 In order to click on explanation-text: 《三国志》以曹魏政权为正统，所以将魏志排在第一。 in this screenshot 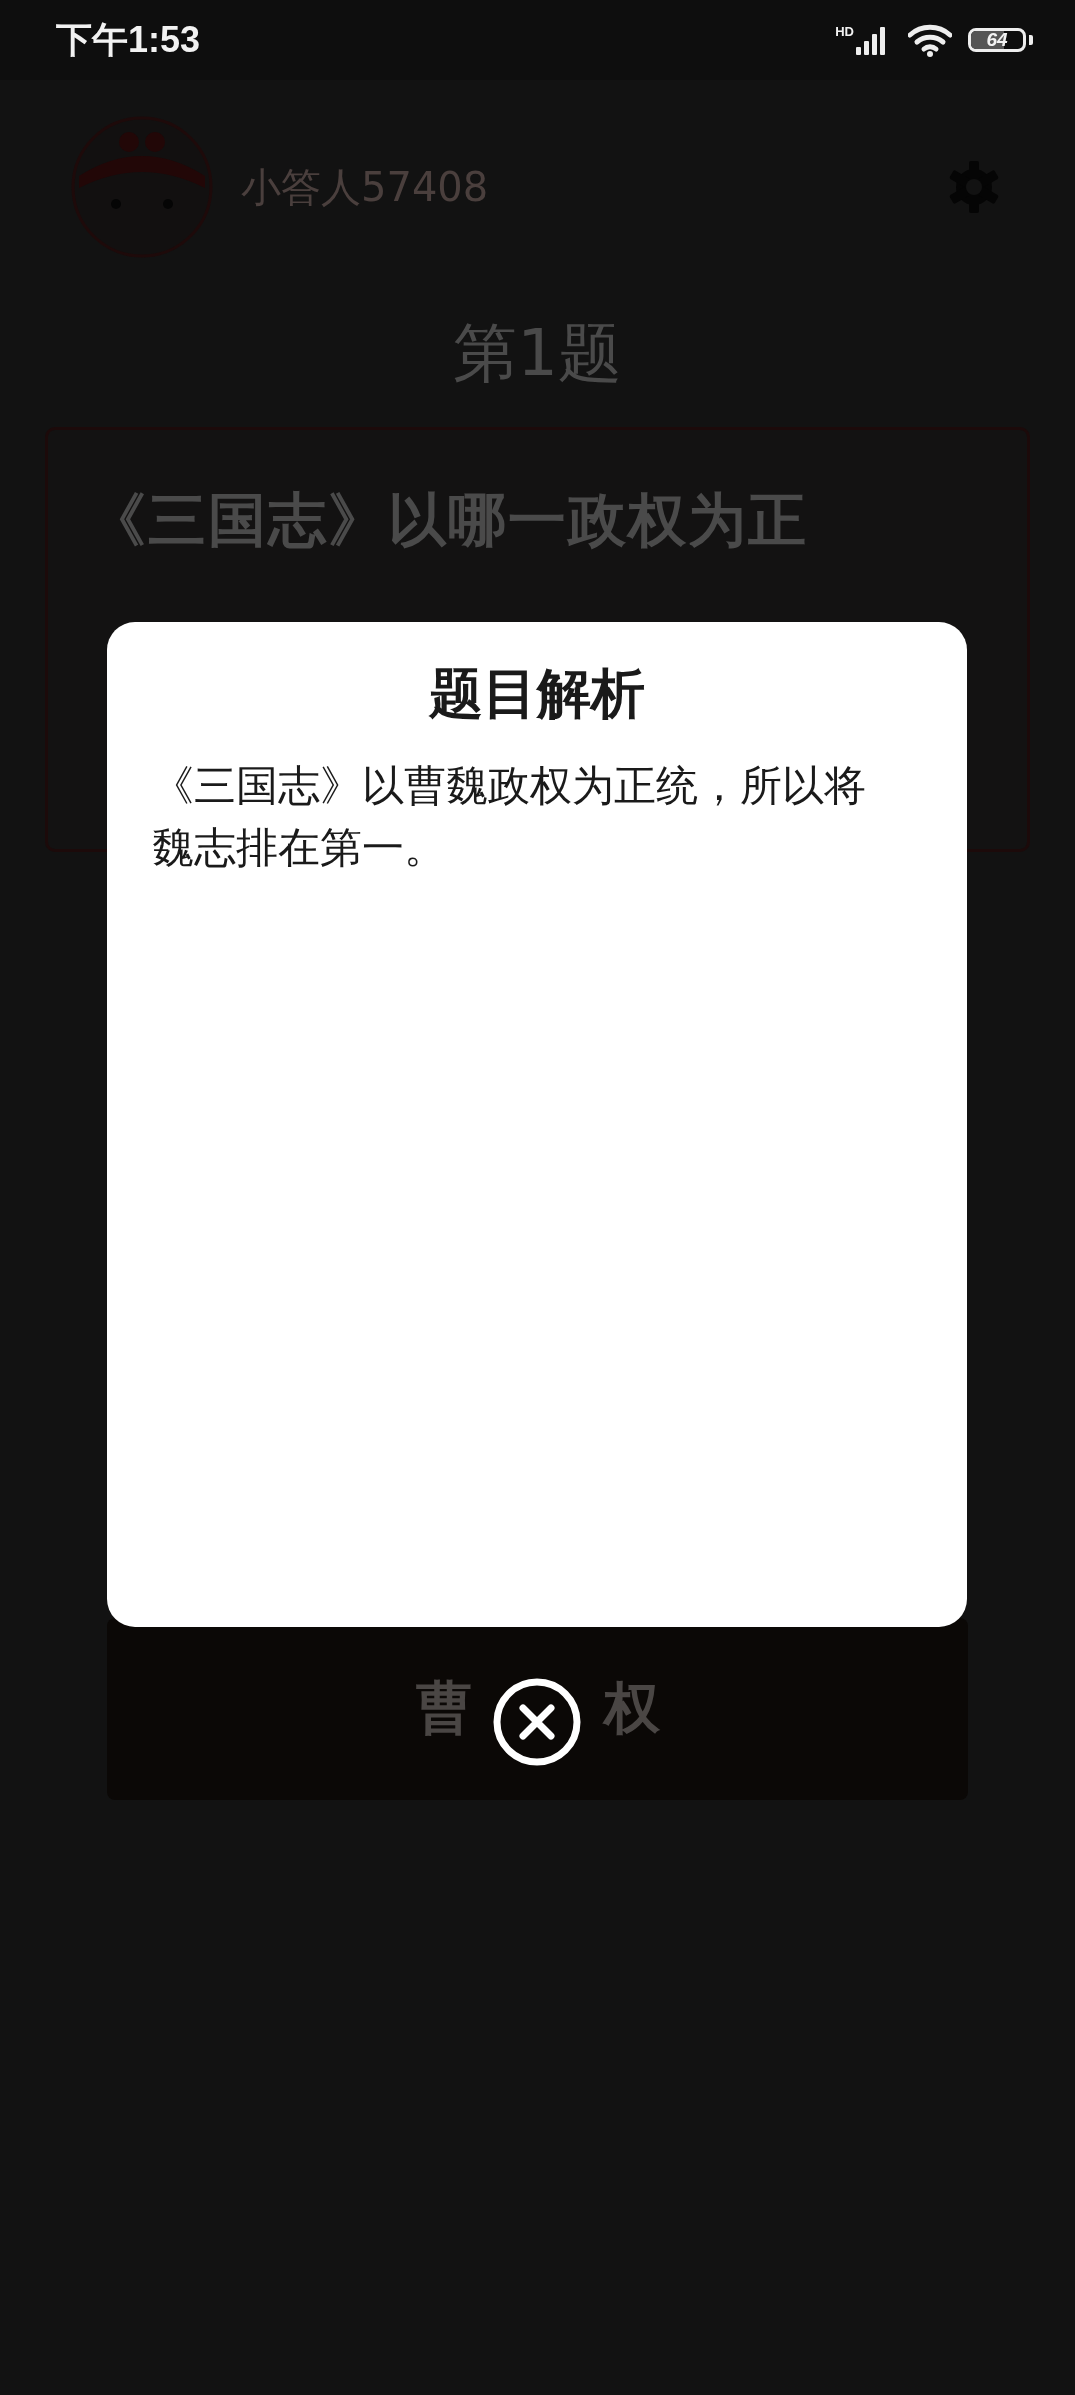, I will do `click(509, 816)`.